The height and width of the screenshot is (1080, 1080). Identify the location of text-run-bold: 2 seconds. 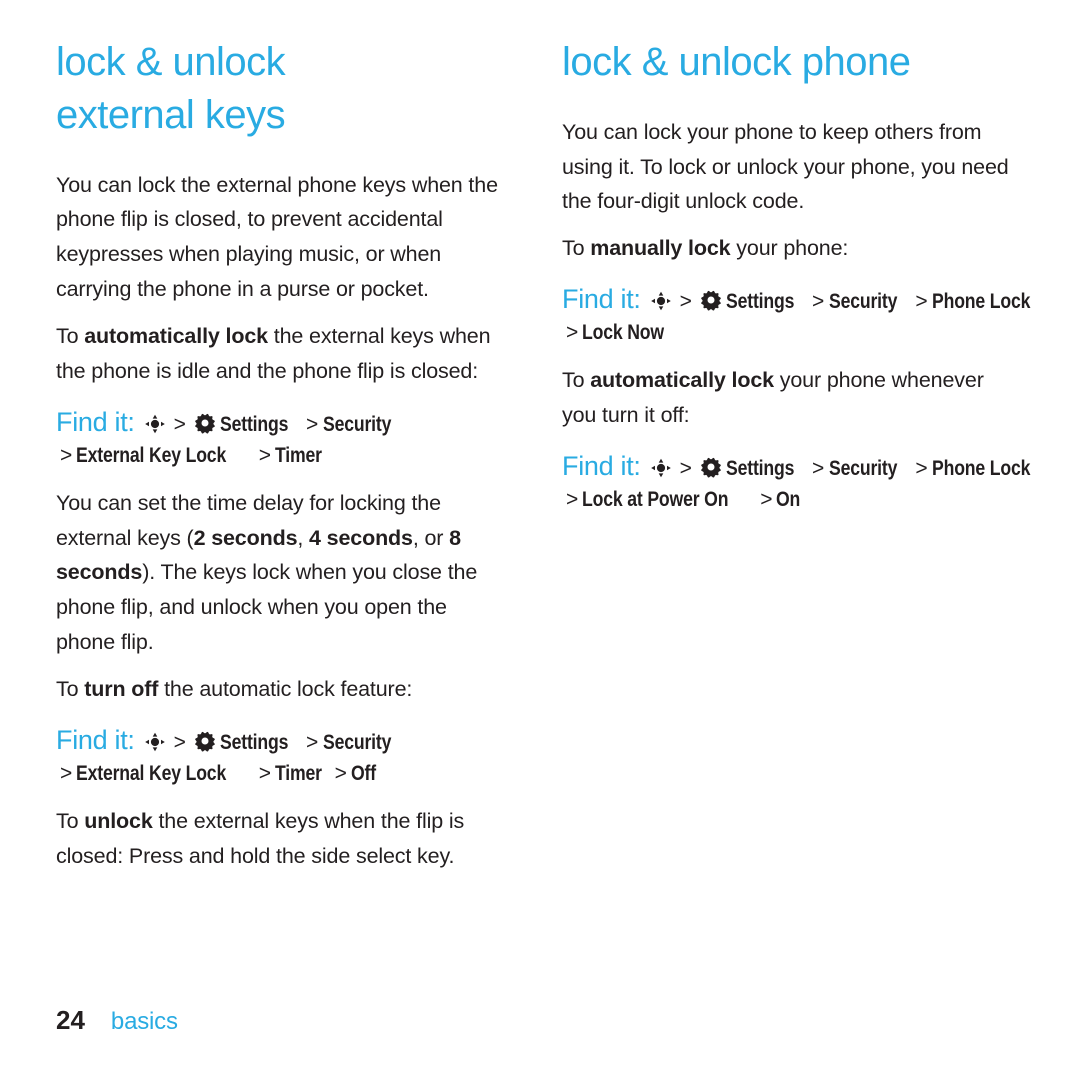
(245, 537).